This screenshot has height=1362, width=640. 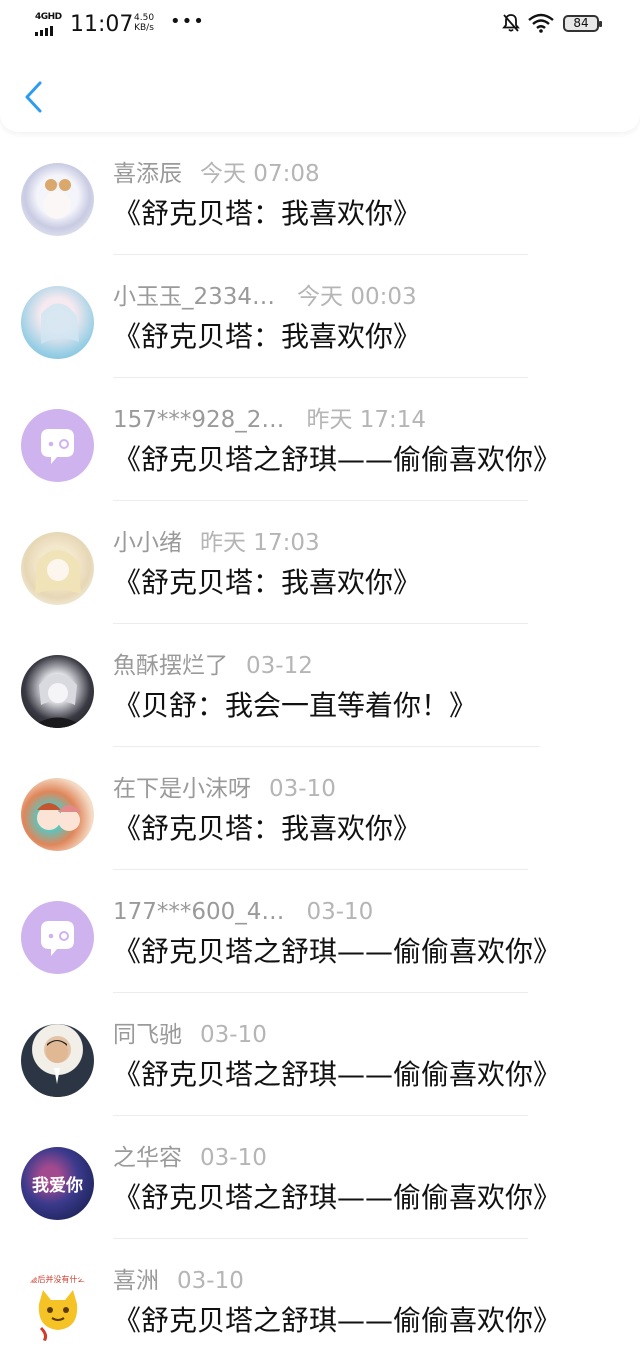 I want to click on more-notifications-icon: •••, so click(x=187, y=21).